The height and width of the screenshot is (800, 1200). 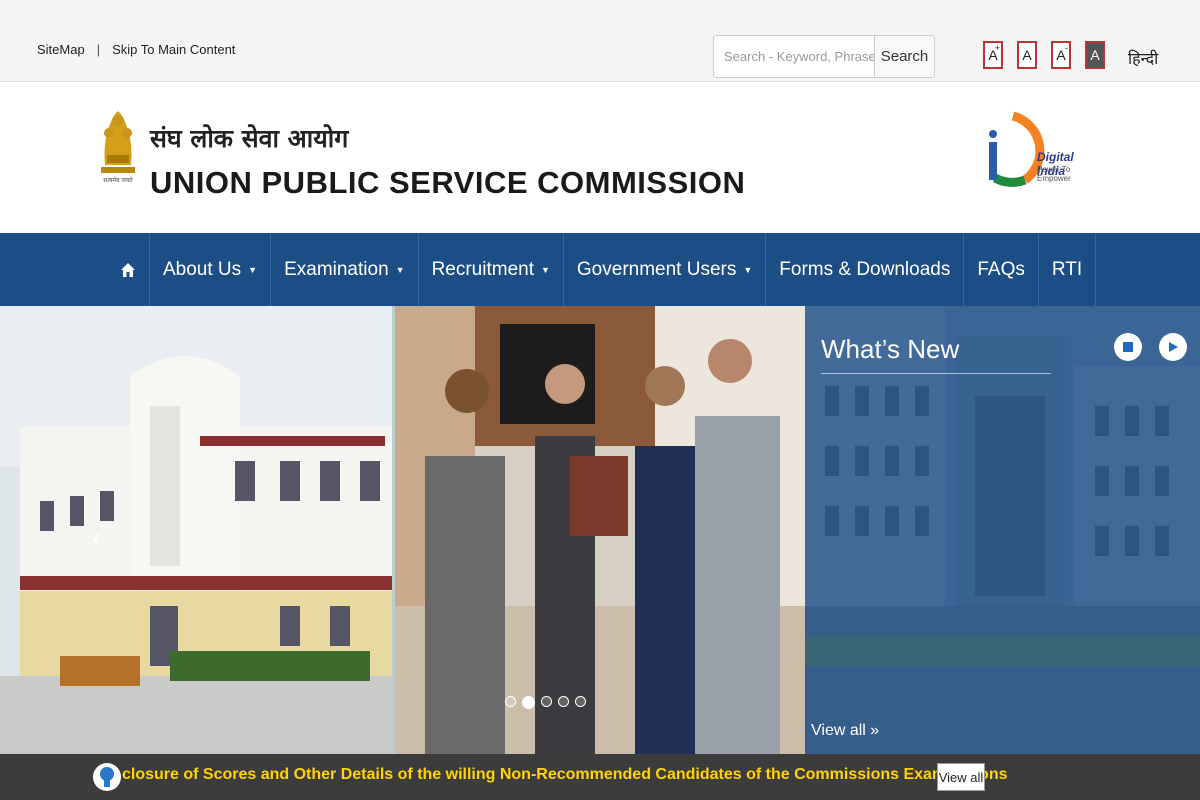 What do you see at coordinates (61, 49) in the screenshot?
I see `sitemap-link: SiteMap` at bounding box center [61, 49].